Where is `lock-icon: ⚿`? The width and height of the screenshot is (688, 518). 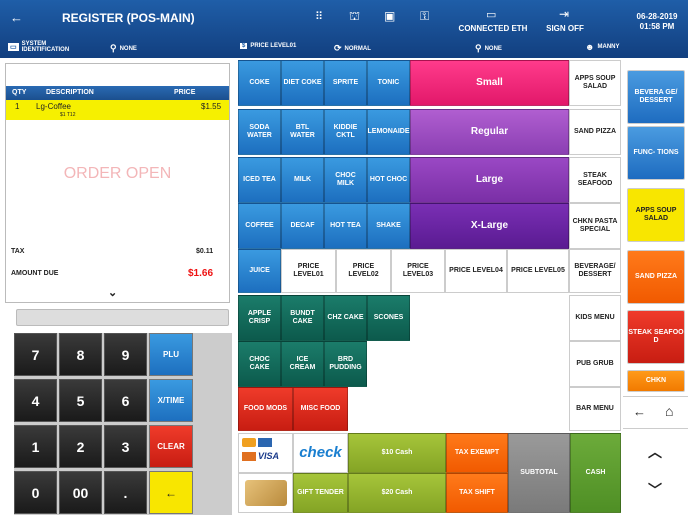 lock-icon: ⚿ is located at coordinates (424, 16).